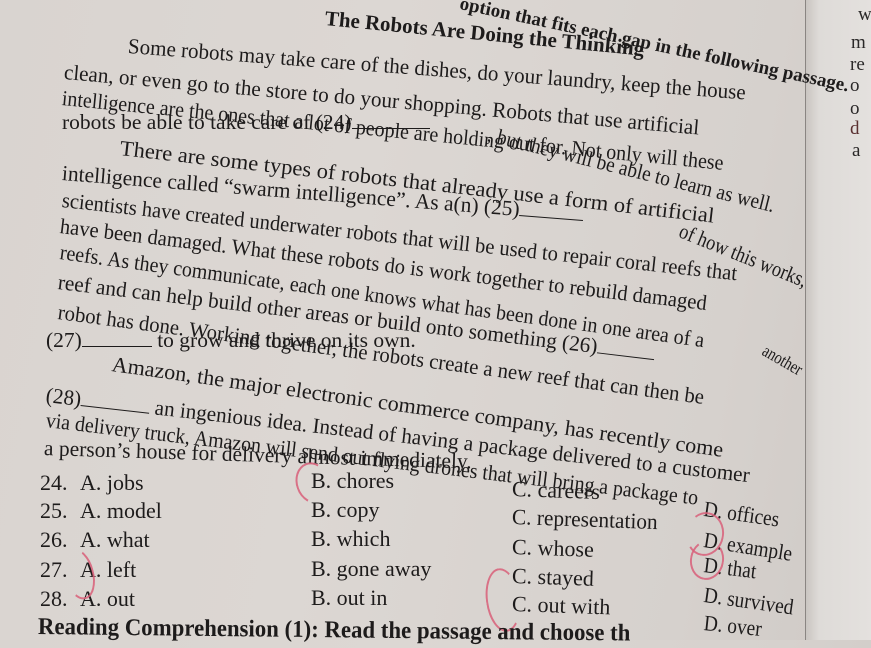 This screenshot has height=648, width=871. Describe the element at coordinates (864, 14) in the screenshot. I see `right-page-fragment: w` at that location.